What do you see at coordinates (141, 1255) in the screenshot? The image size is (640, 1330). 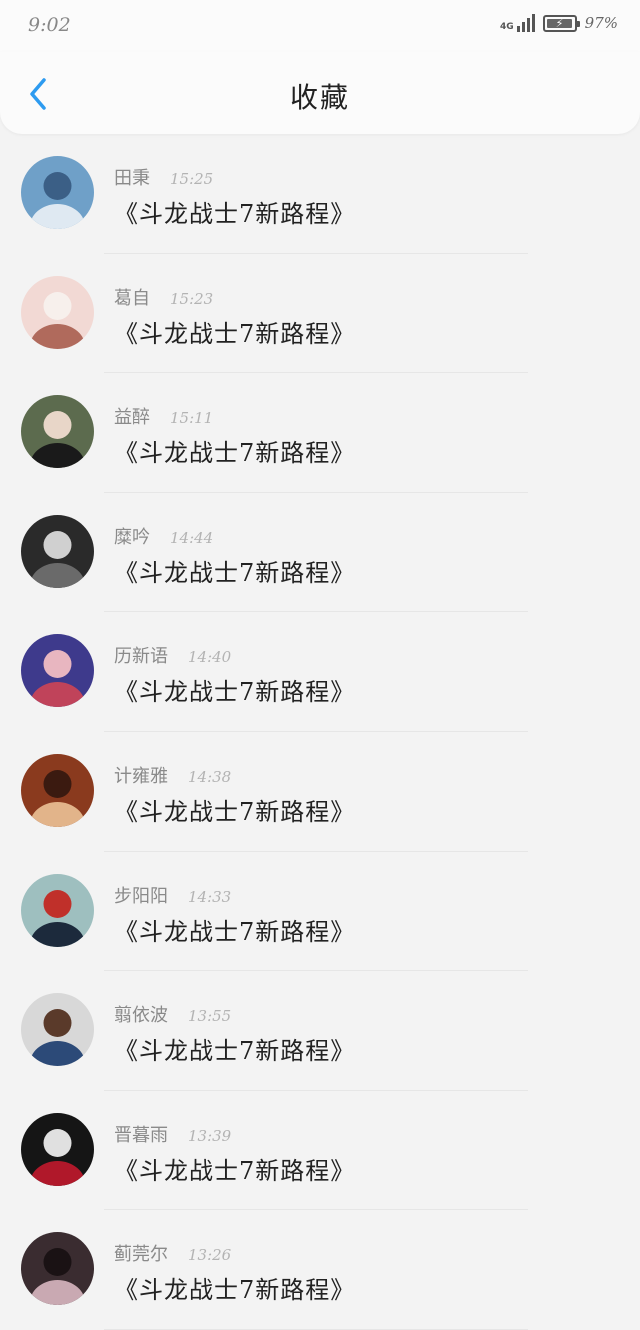 I see `sender-name: 蓟莞尔` at bounding box center [141, 1255].